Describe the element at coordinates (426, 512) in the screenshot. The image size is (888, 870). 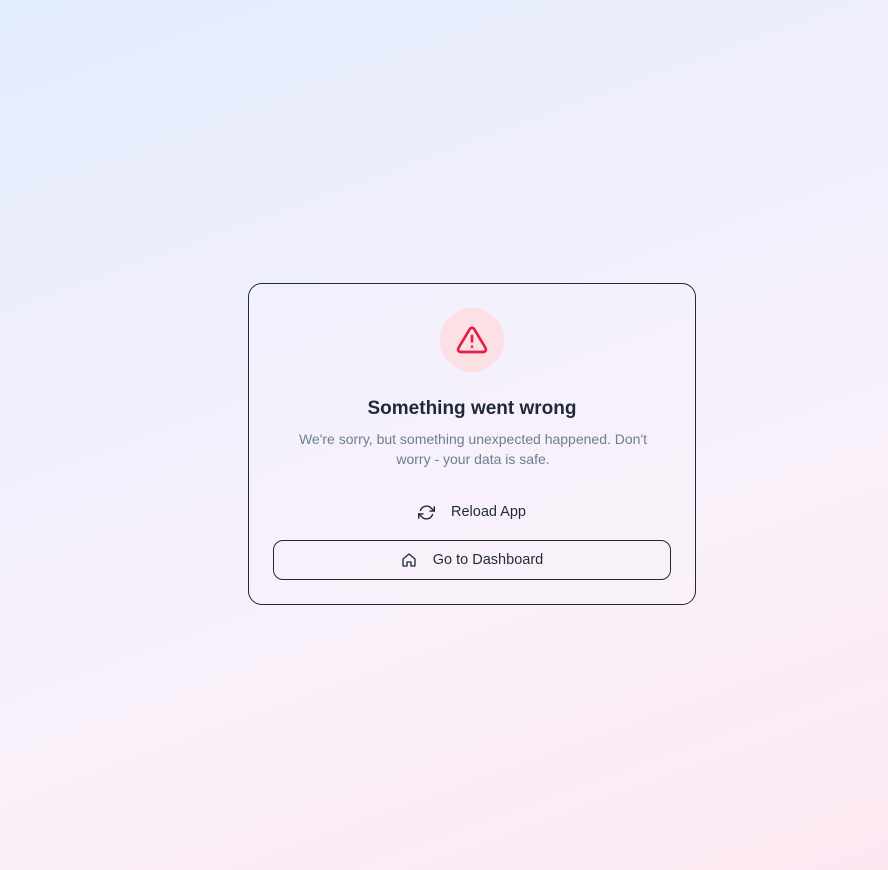
I see `refresh-icon` at that location.